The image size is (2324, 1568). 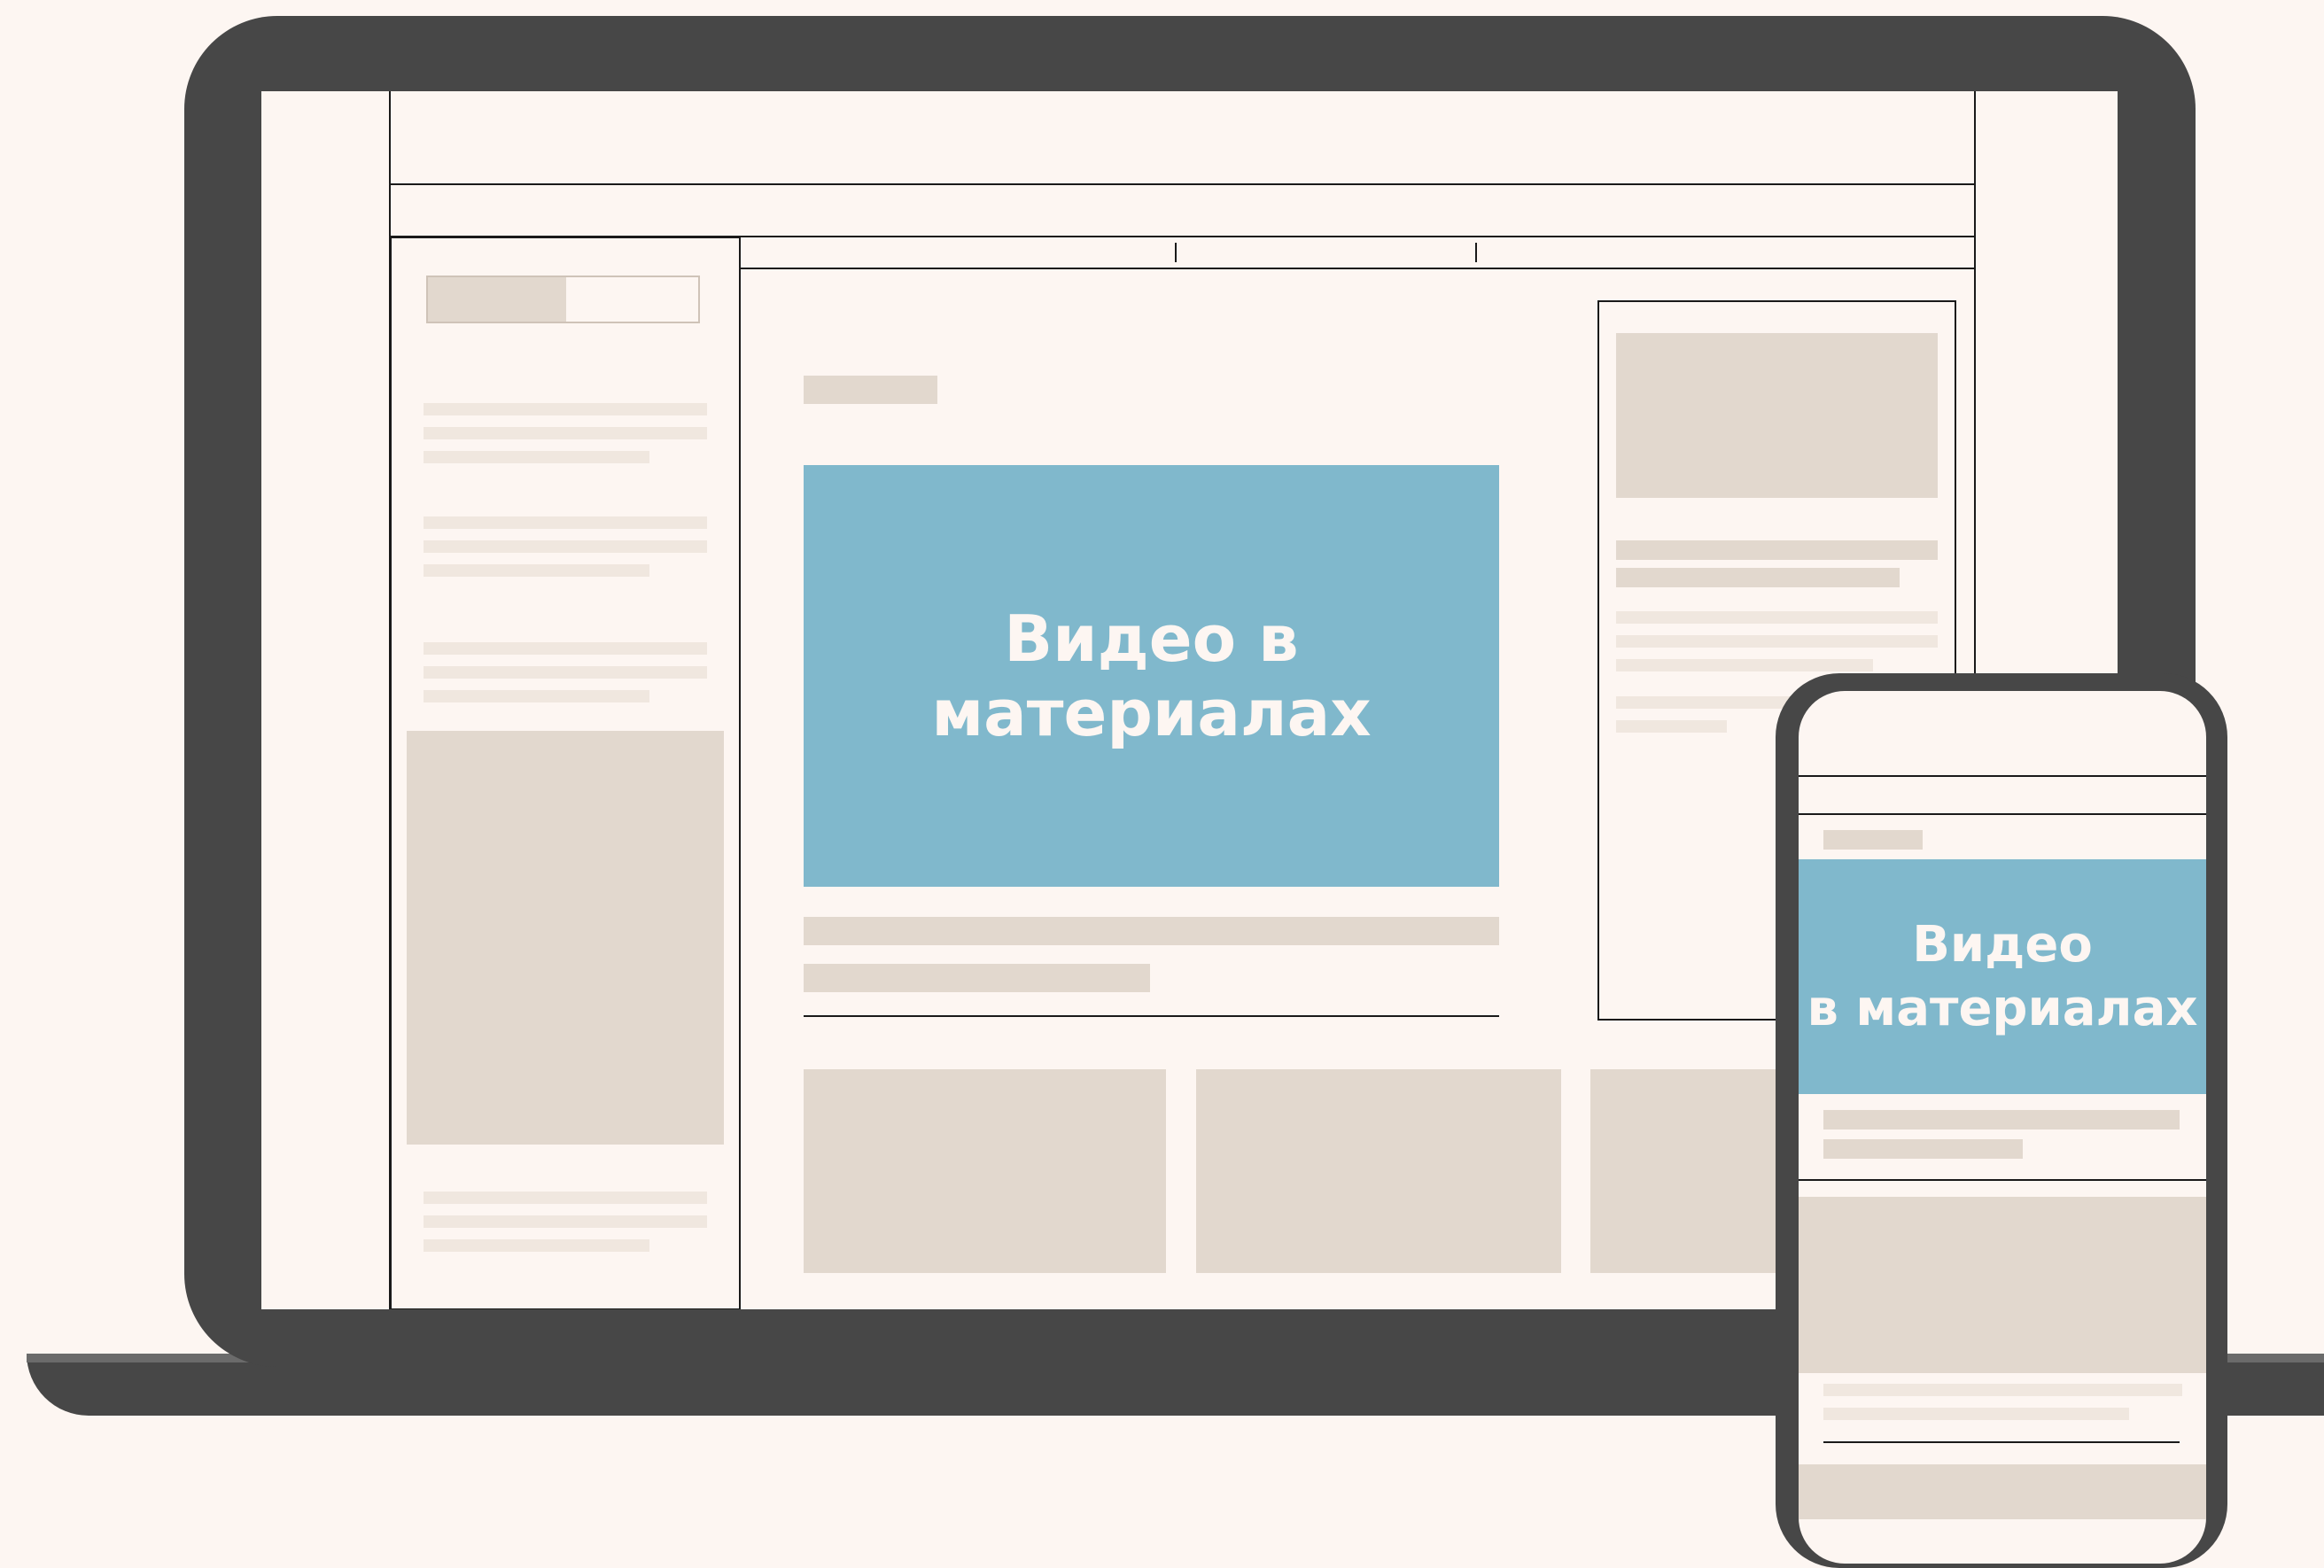 What do you see at coordinates (2002, 1491) in the screenshot?
I see `phone-footer-block` at bounding box center [2002, 1491].